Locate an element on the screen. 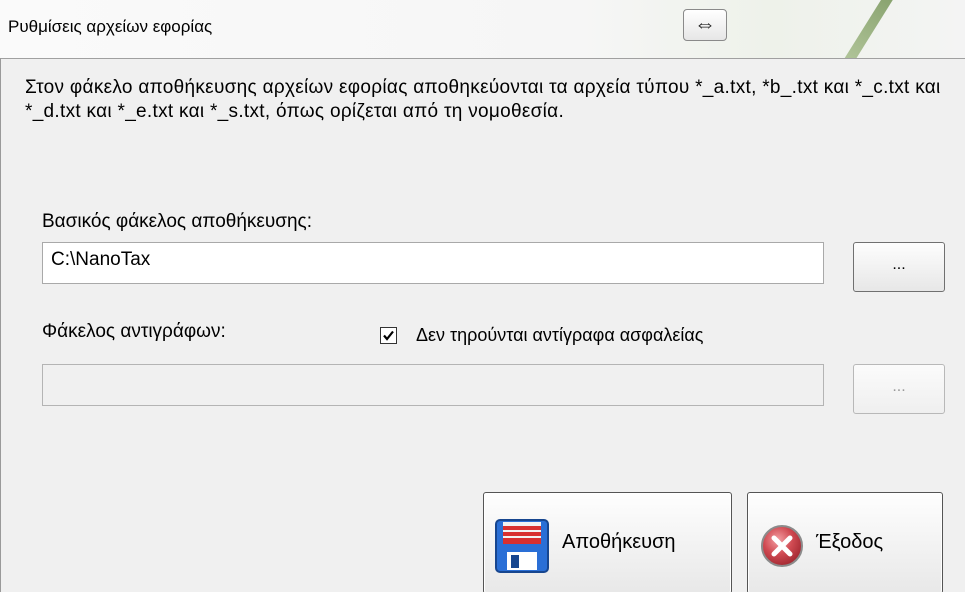  base-folder-label: Βασικός φάκελος αποθήκευσης: is located at coordinates (177, 221).